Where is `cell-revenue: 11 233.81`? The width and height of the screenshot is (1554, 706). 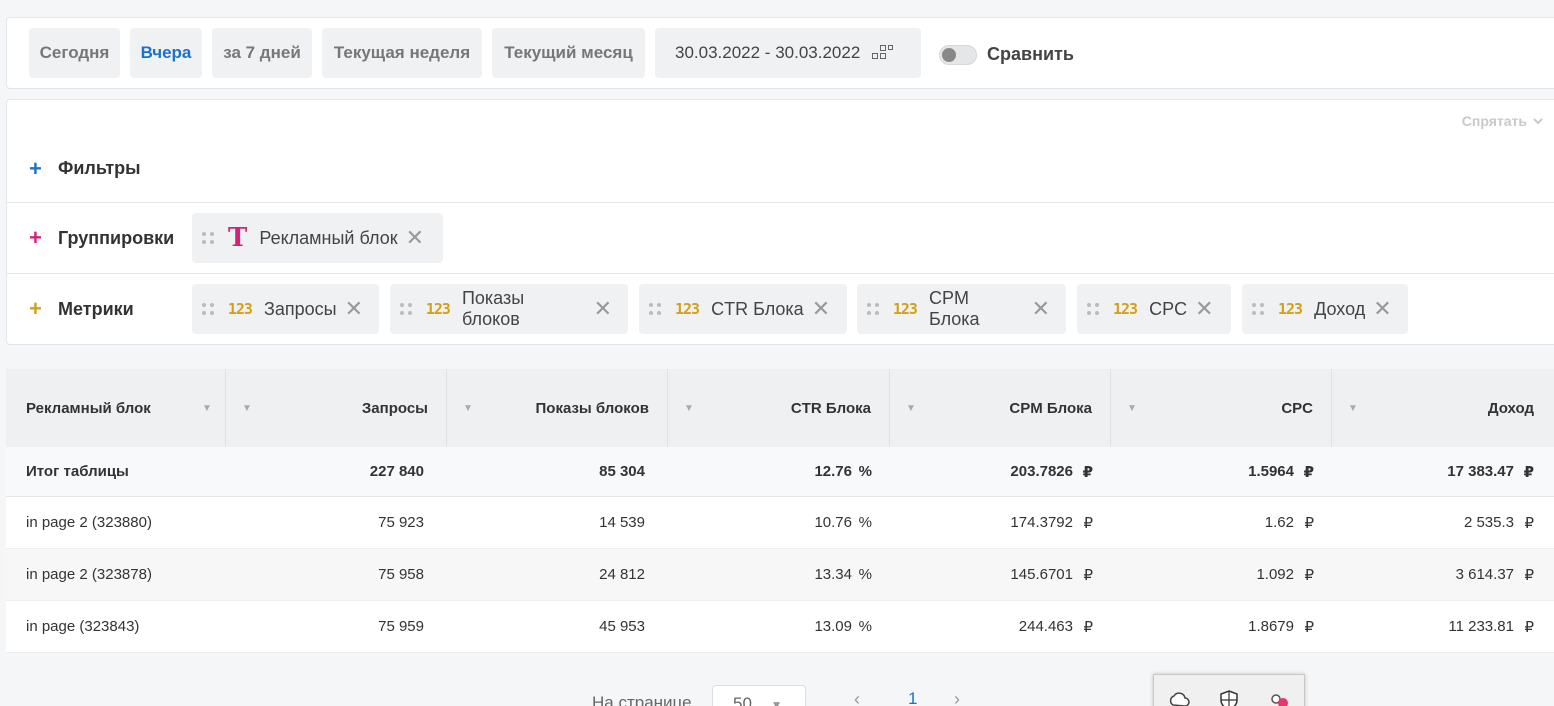
cell-revenue: 11 233.81 is located at coordinates (1481, 626).